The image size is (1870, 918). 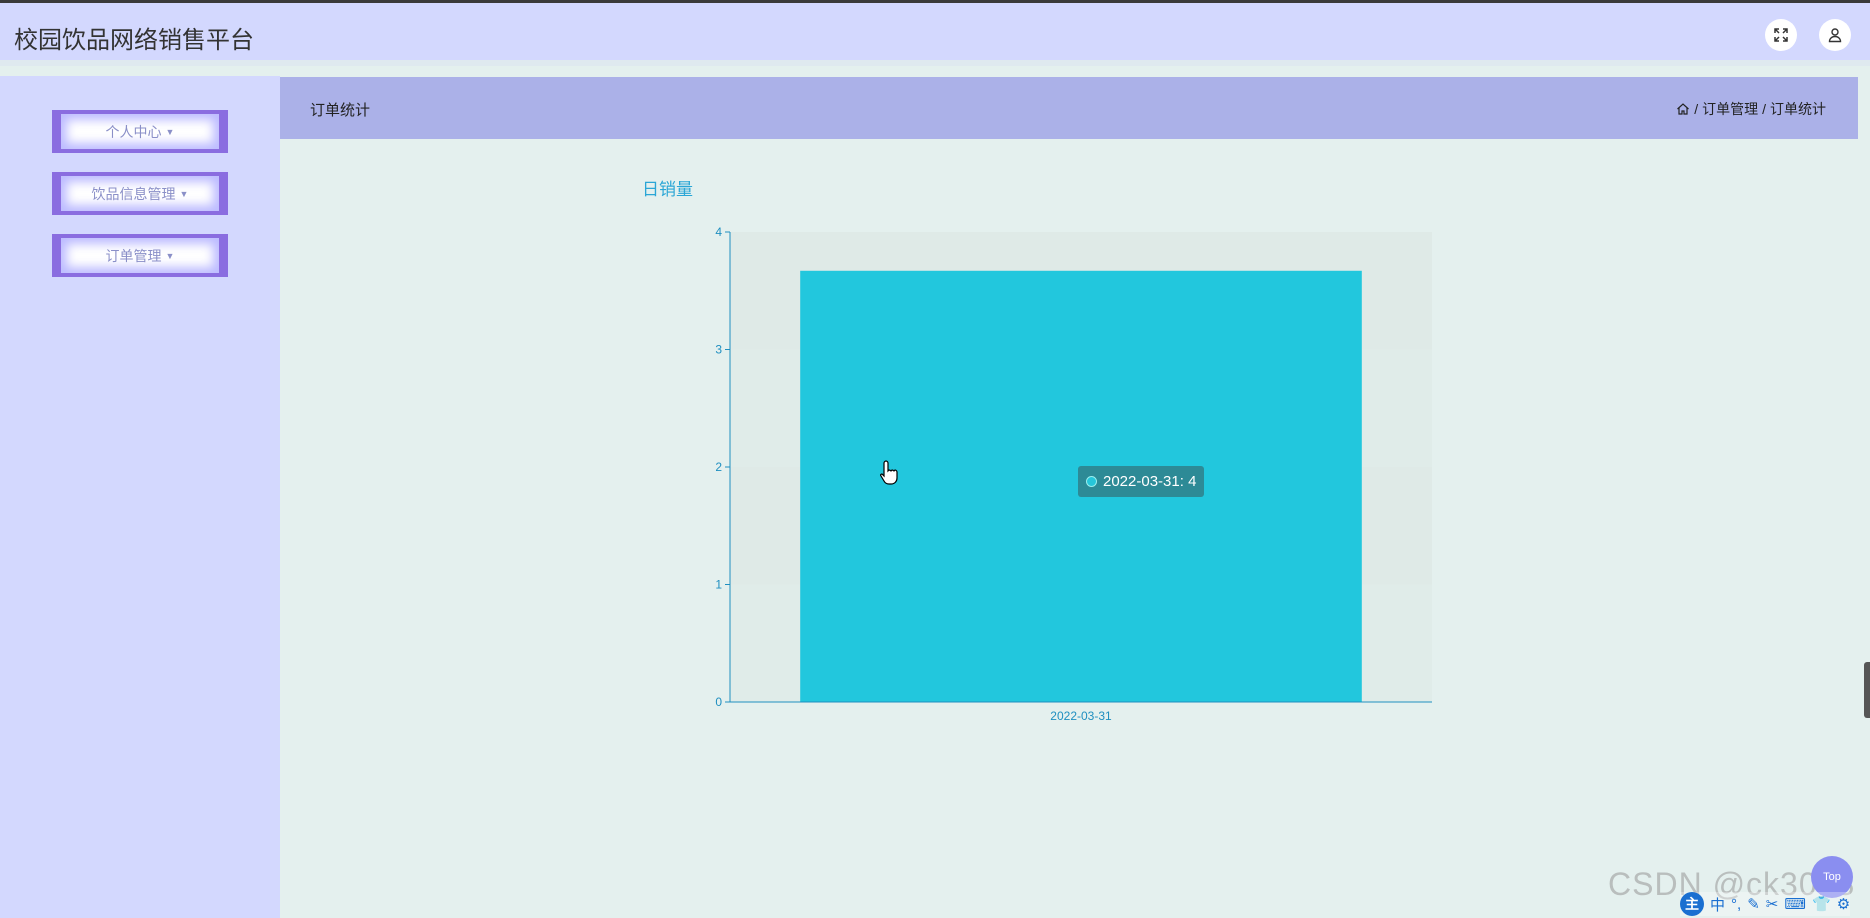 What do you see at coordinates (1843, 904) in the screenshot?
I see `gear-icon: ⚙` at bounding box center [1843, 904].